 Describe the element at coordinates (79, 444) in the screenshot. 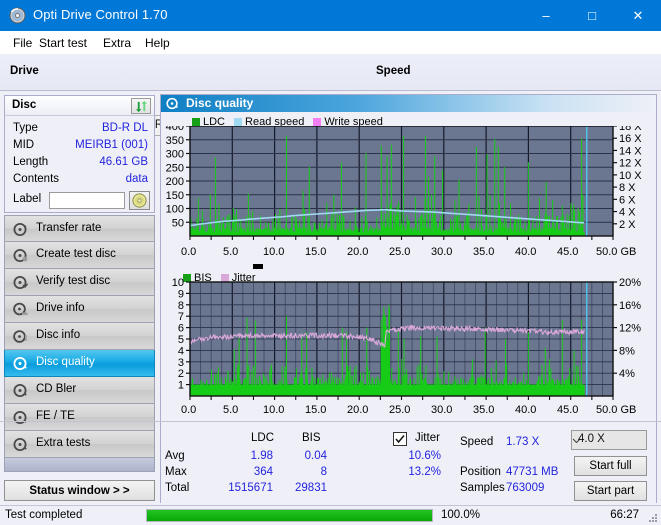

I see `sidebar-item-extra-tests: Extra tests` at that location.